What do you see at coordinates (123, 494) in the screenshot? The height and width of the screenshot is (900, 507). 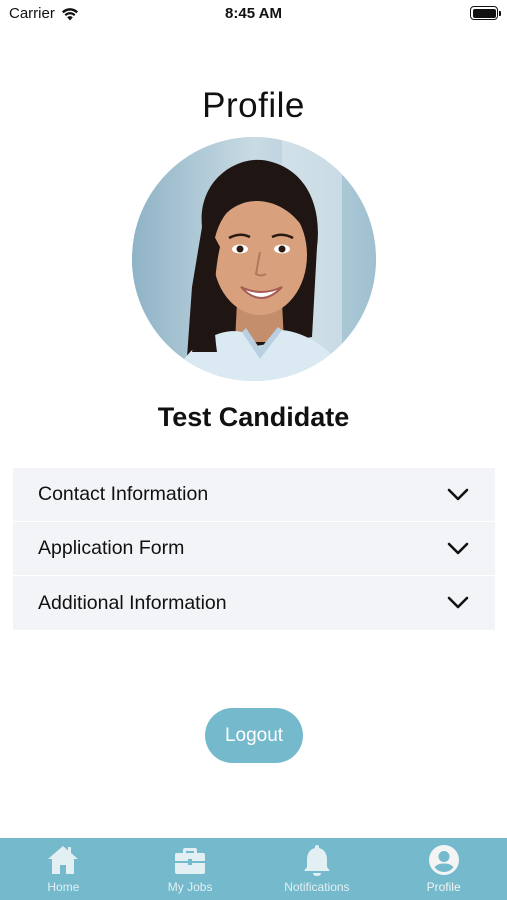 I see `section-label: Contact Information` at bounding box center [123, 494].